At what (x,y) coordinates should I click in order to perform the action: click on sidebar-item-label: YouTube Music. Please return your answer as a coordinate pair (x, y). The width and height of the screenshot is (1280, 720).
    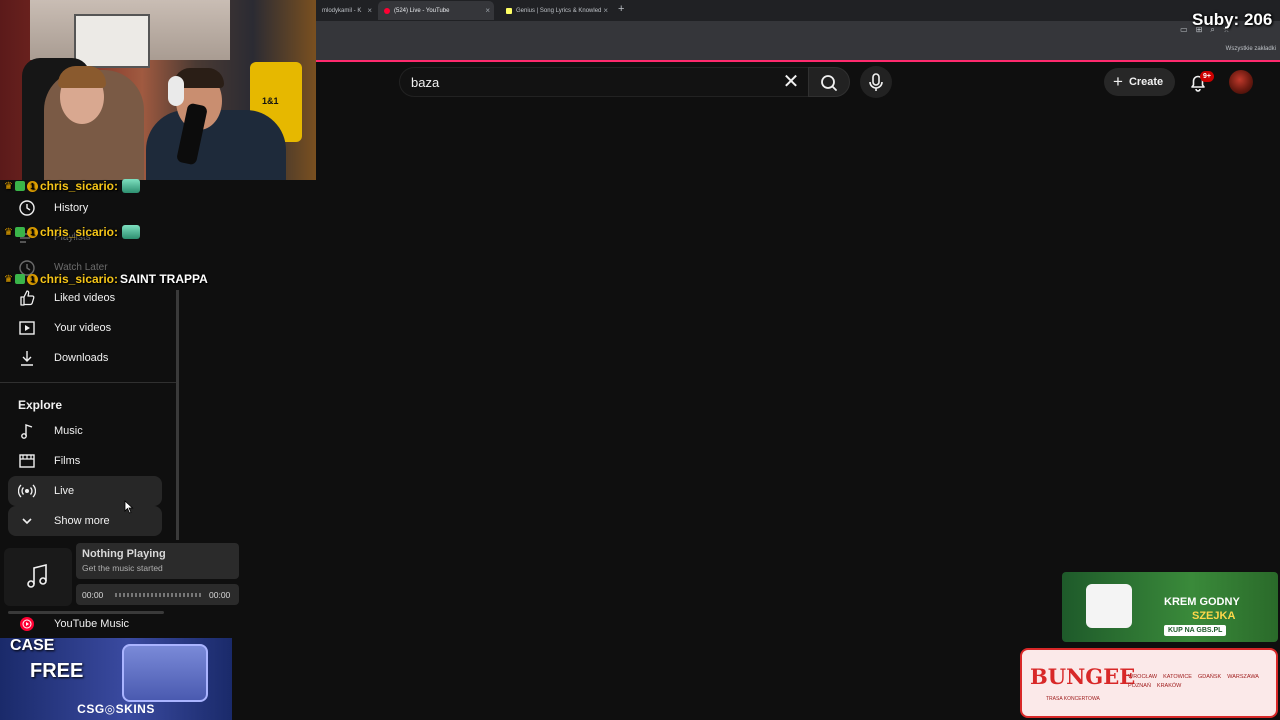
    Looking at the image, I should click on (92, 624).